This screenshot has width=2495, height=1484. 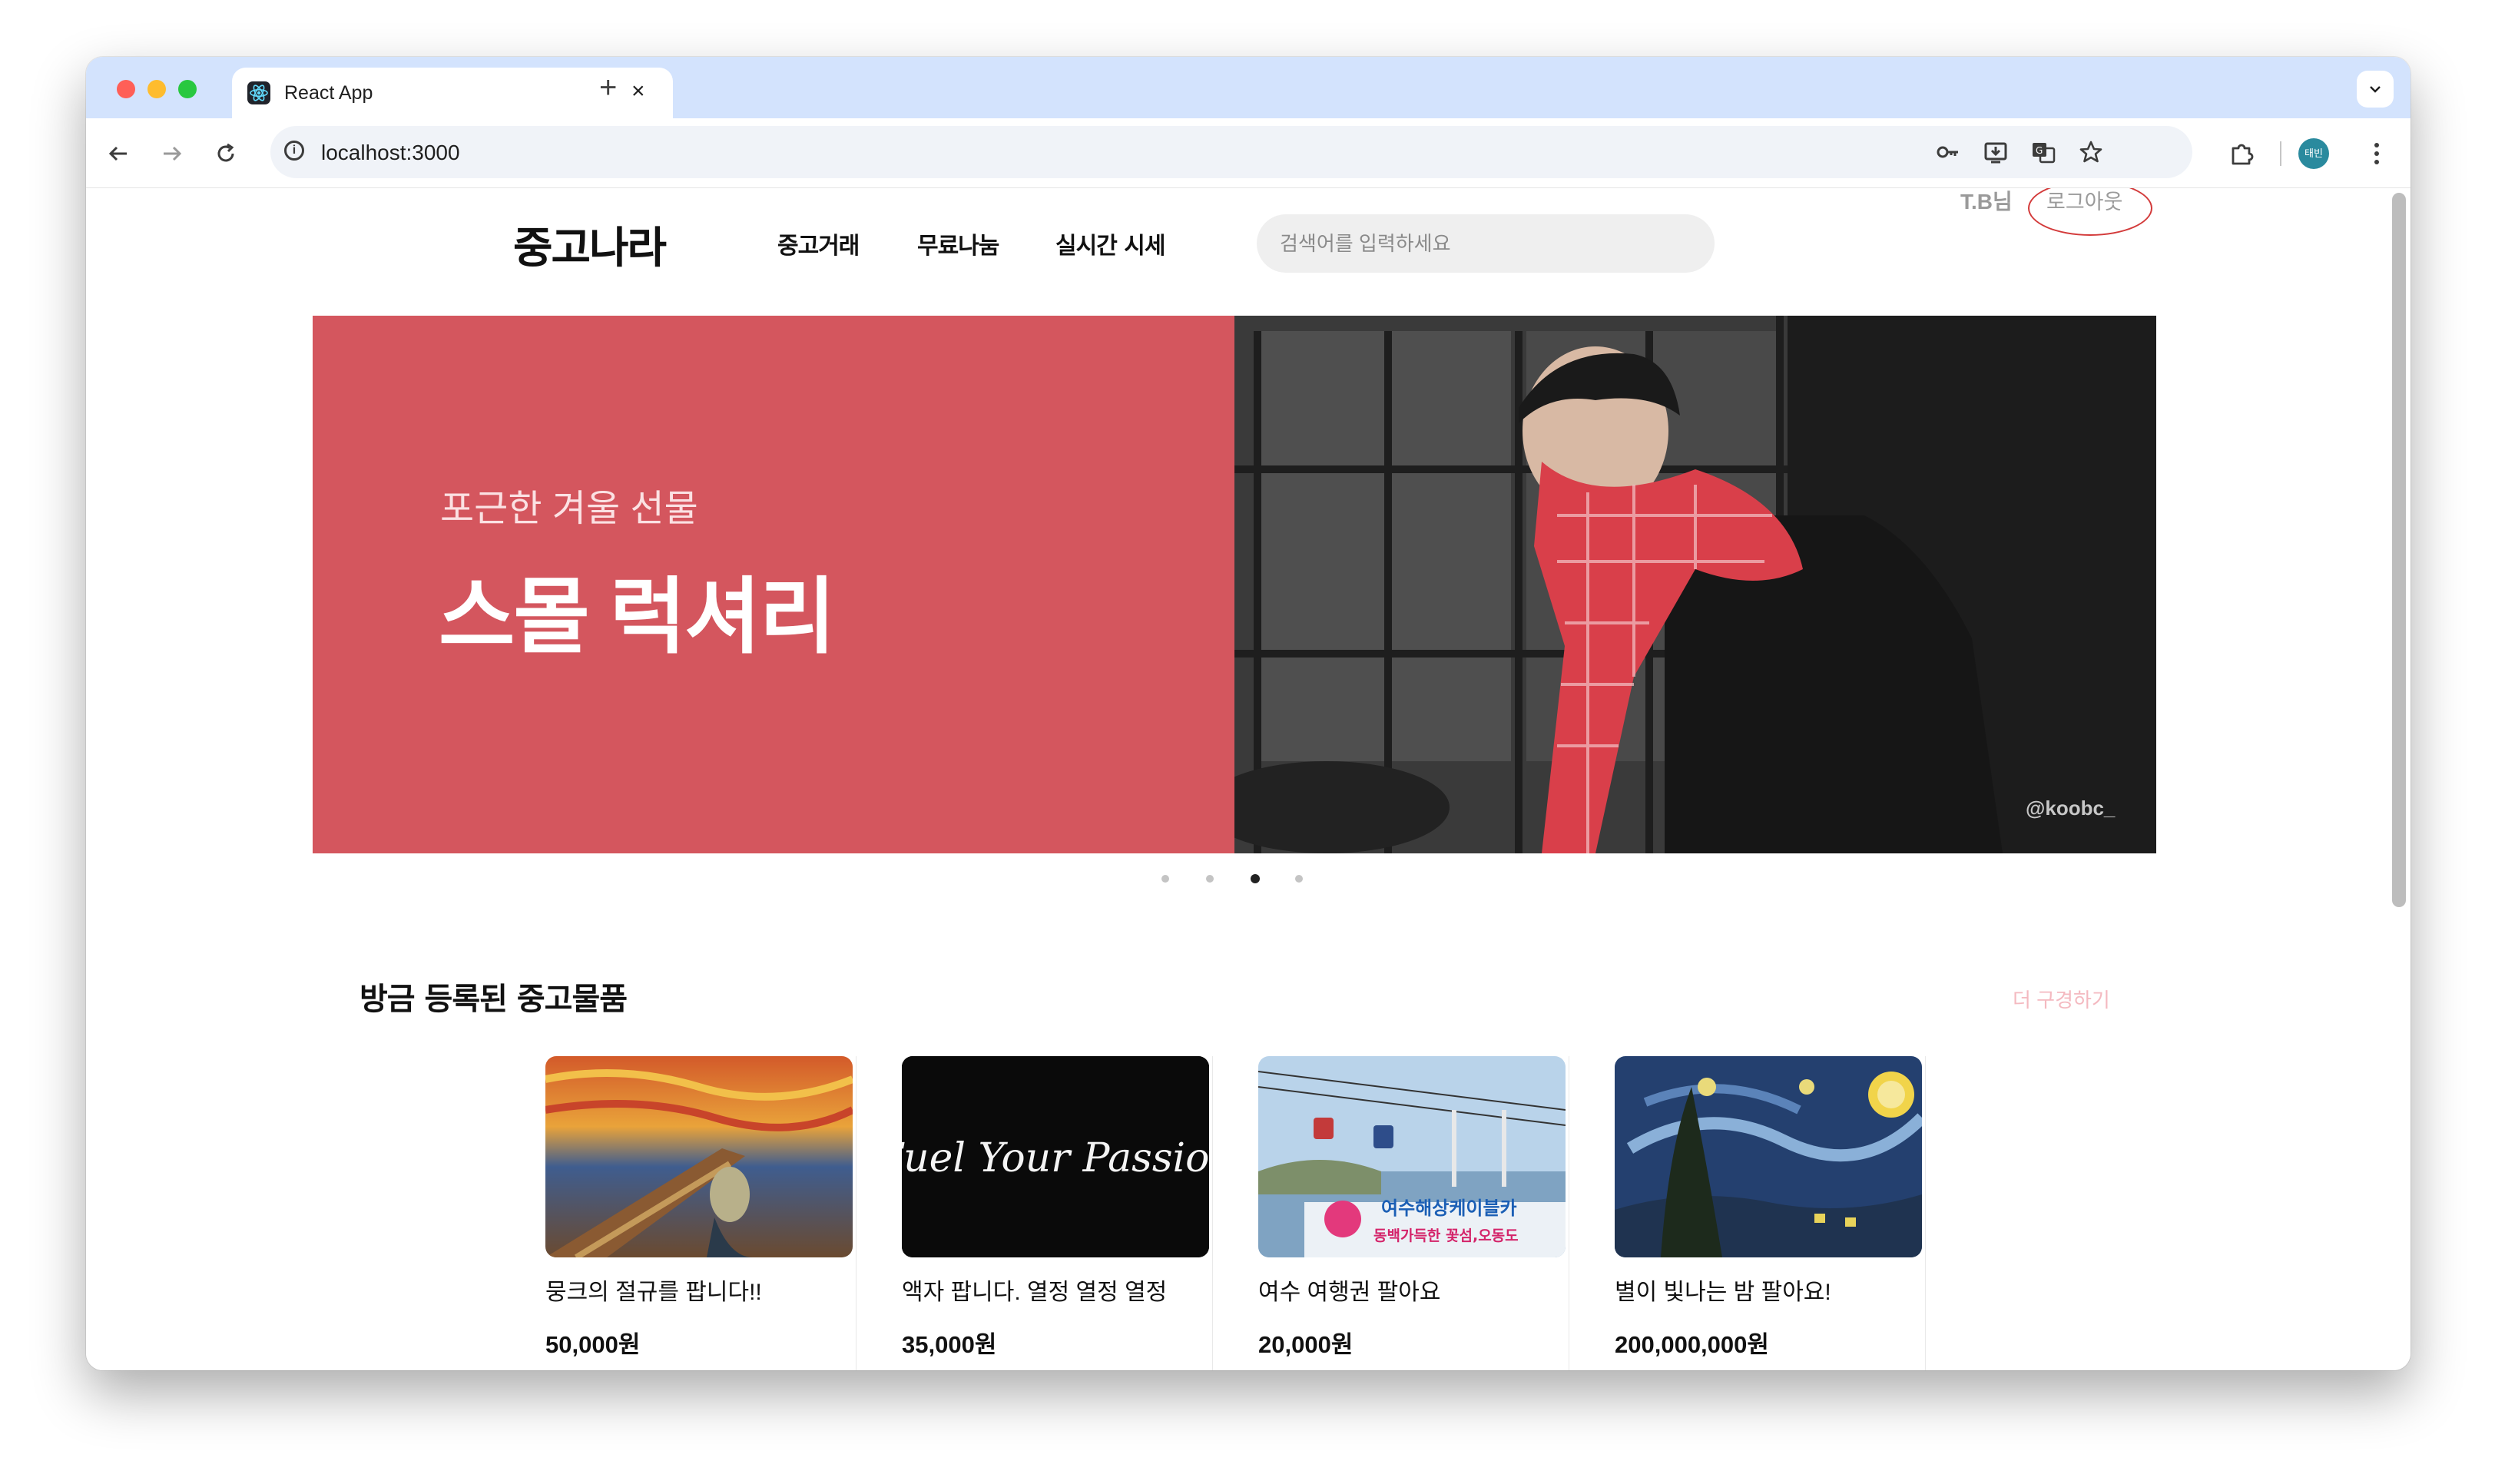 I want to click on starry-night-painting-image, so click(x=1768, y=1156).